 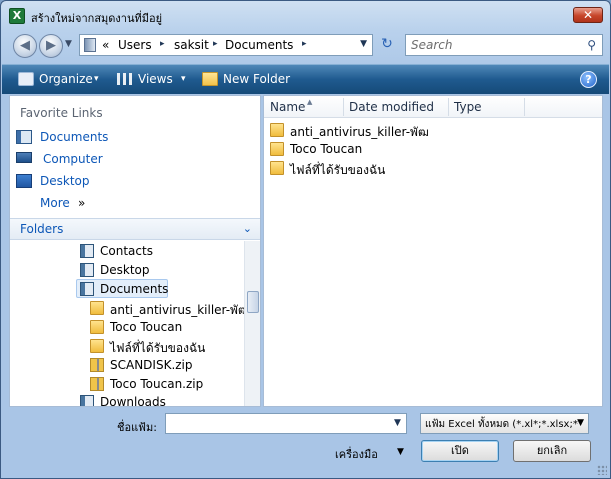 I want to click on column-header-date-modified: Date modified, so click(x=391, y=107).